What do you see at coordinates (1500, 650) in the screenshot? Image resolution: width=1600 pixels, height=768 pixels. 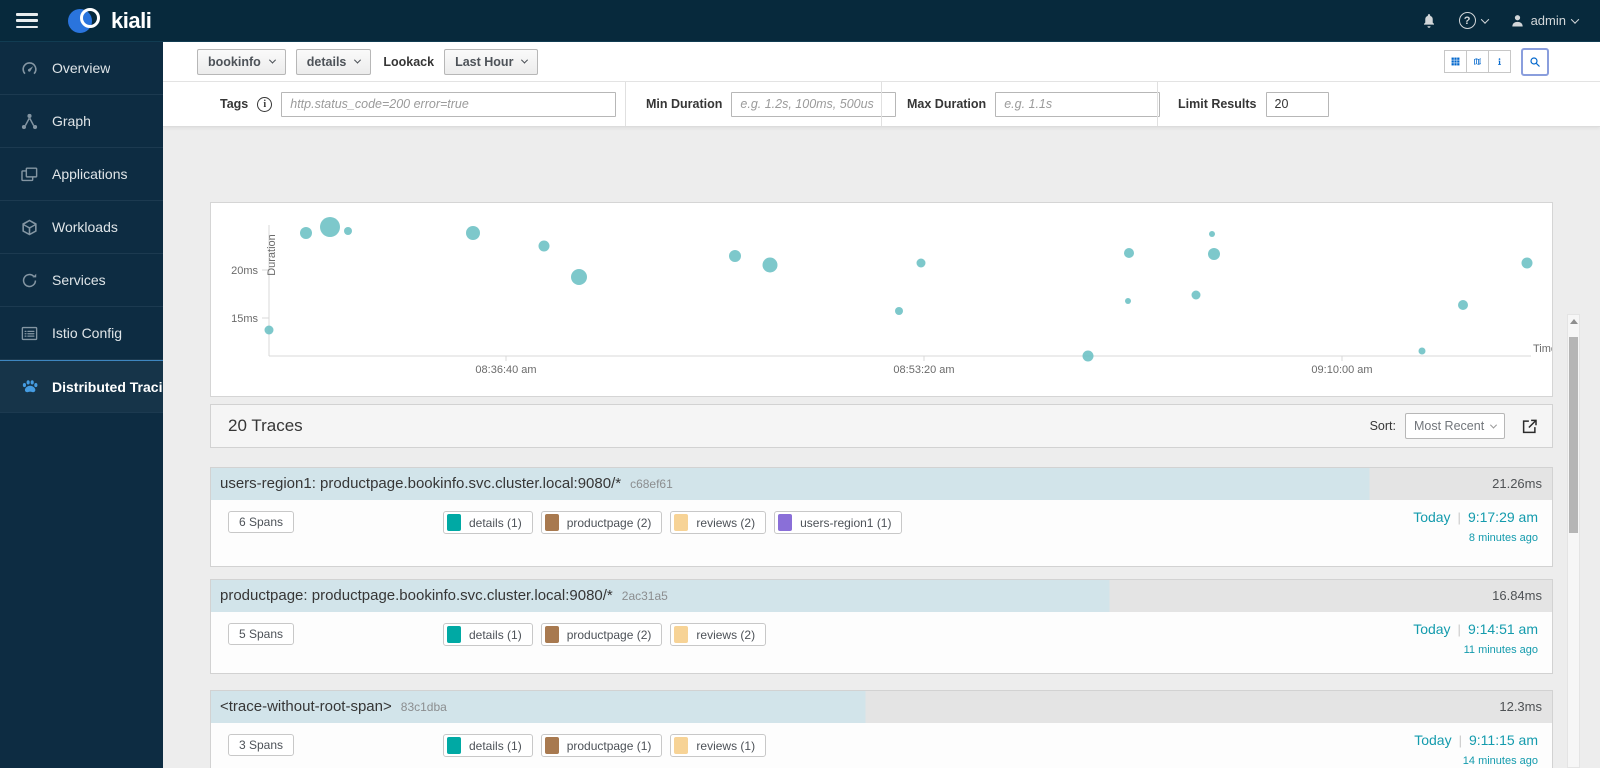 I see `trace-relative-time: 11 minutes ago` at bounding box center [1500, 650].